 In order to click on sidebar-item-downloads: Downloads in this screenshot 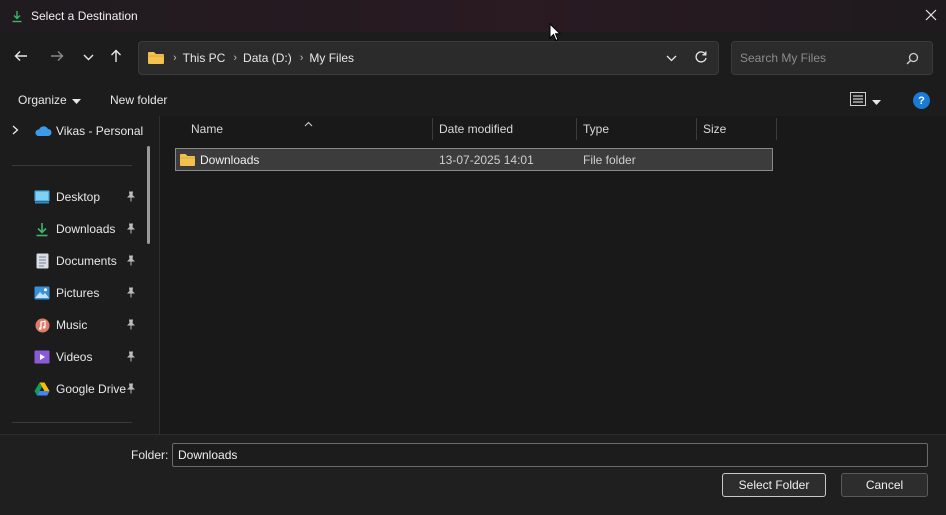, I will do `click(89, 229)`.